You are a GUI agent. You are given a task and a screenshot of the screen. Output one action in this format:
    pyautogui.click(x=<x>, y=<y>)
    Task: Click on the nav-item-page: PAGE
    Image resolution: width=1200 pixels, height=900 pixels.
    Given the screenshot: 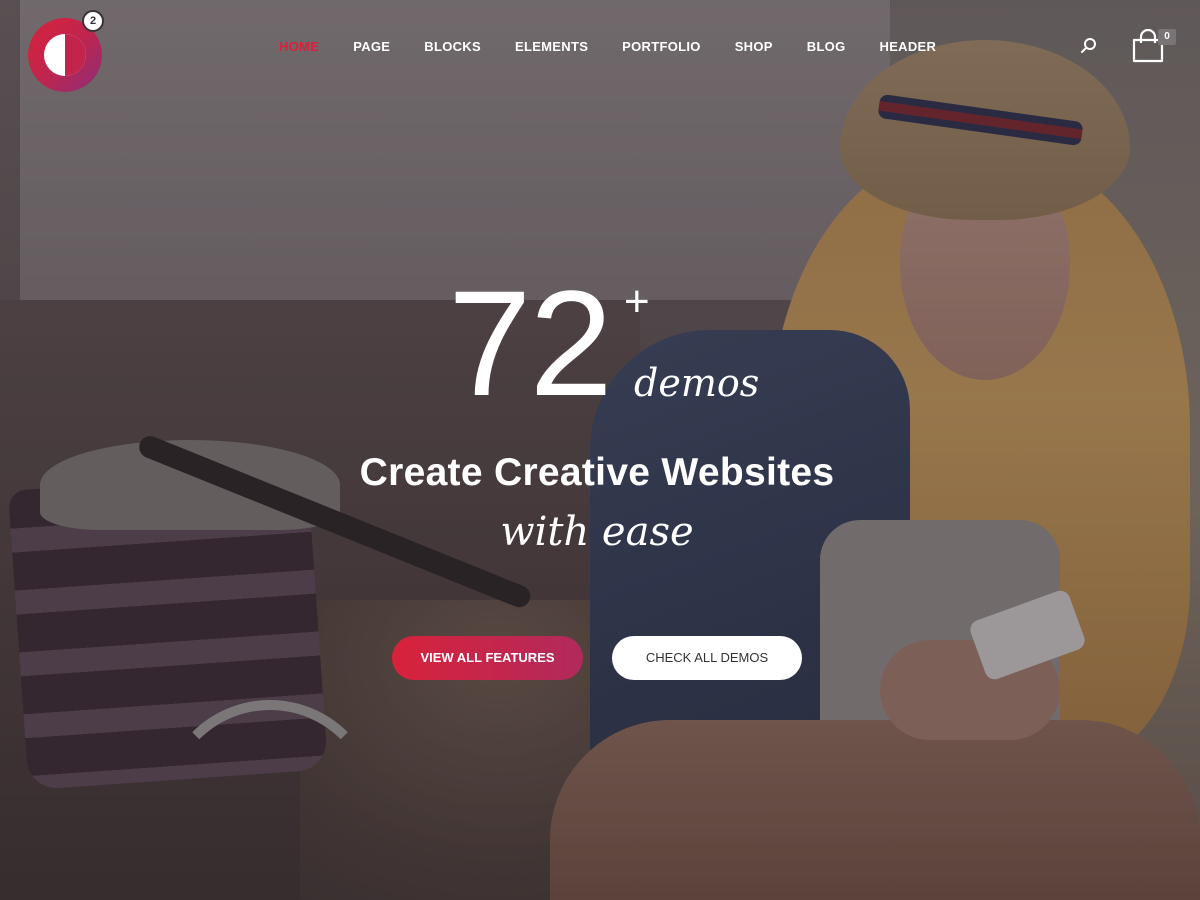 What is the action you would take?
    pyautogui.click(x=371, y=46)
    